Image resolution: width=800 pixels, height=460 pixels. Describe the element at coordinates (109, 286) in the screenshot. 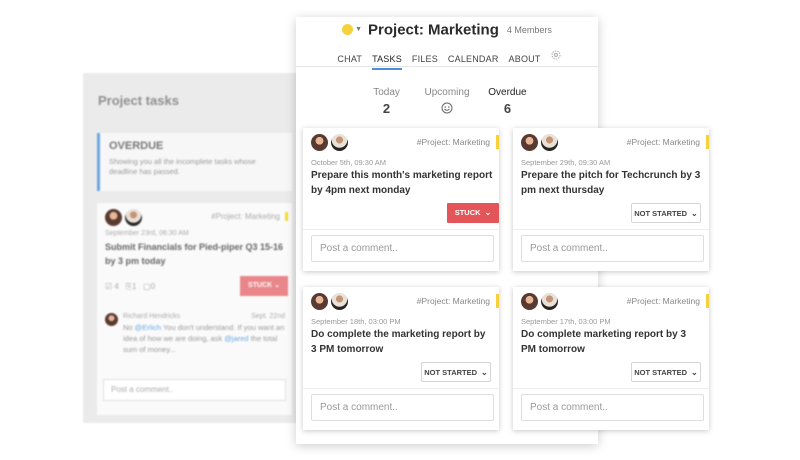

I see `subtask-icon: ☑` at that location.